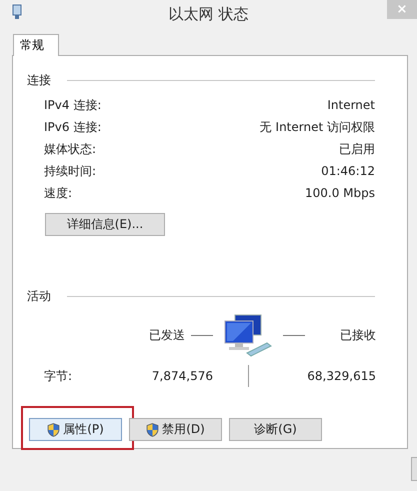 The height and width of the screenshot is (491, 417). Describe the element at coordinates (358, 335) in the screenshot. I see `received-label: 已接收` at that location.